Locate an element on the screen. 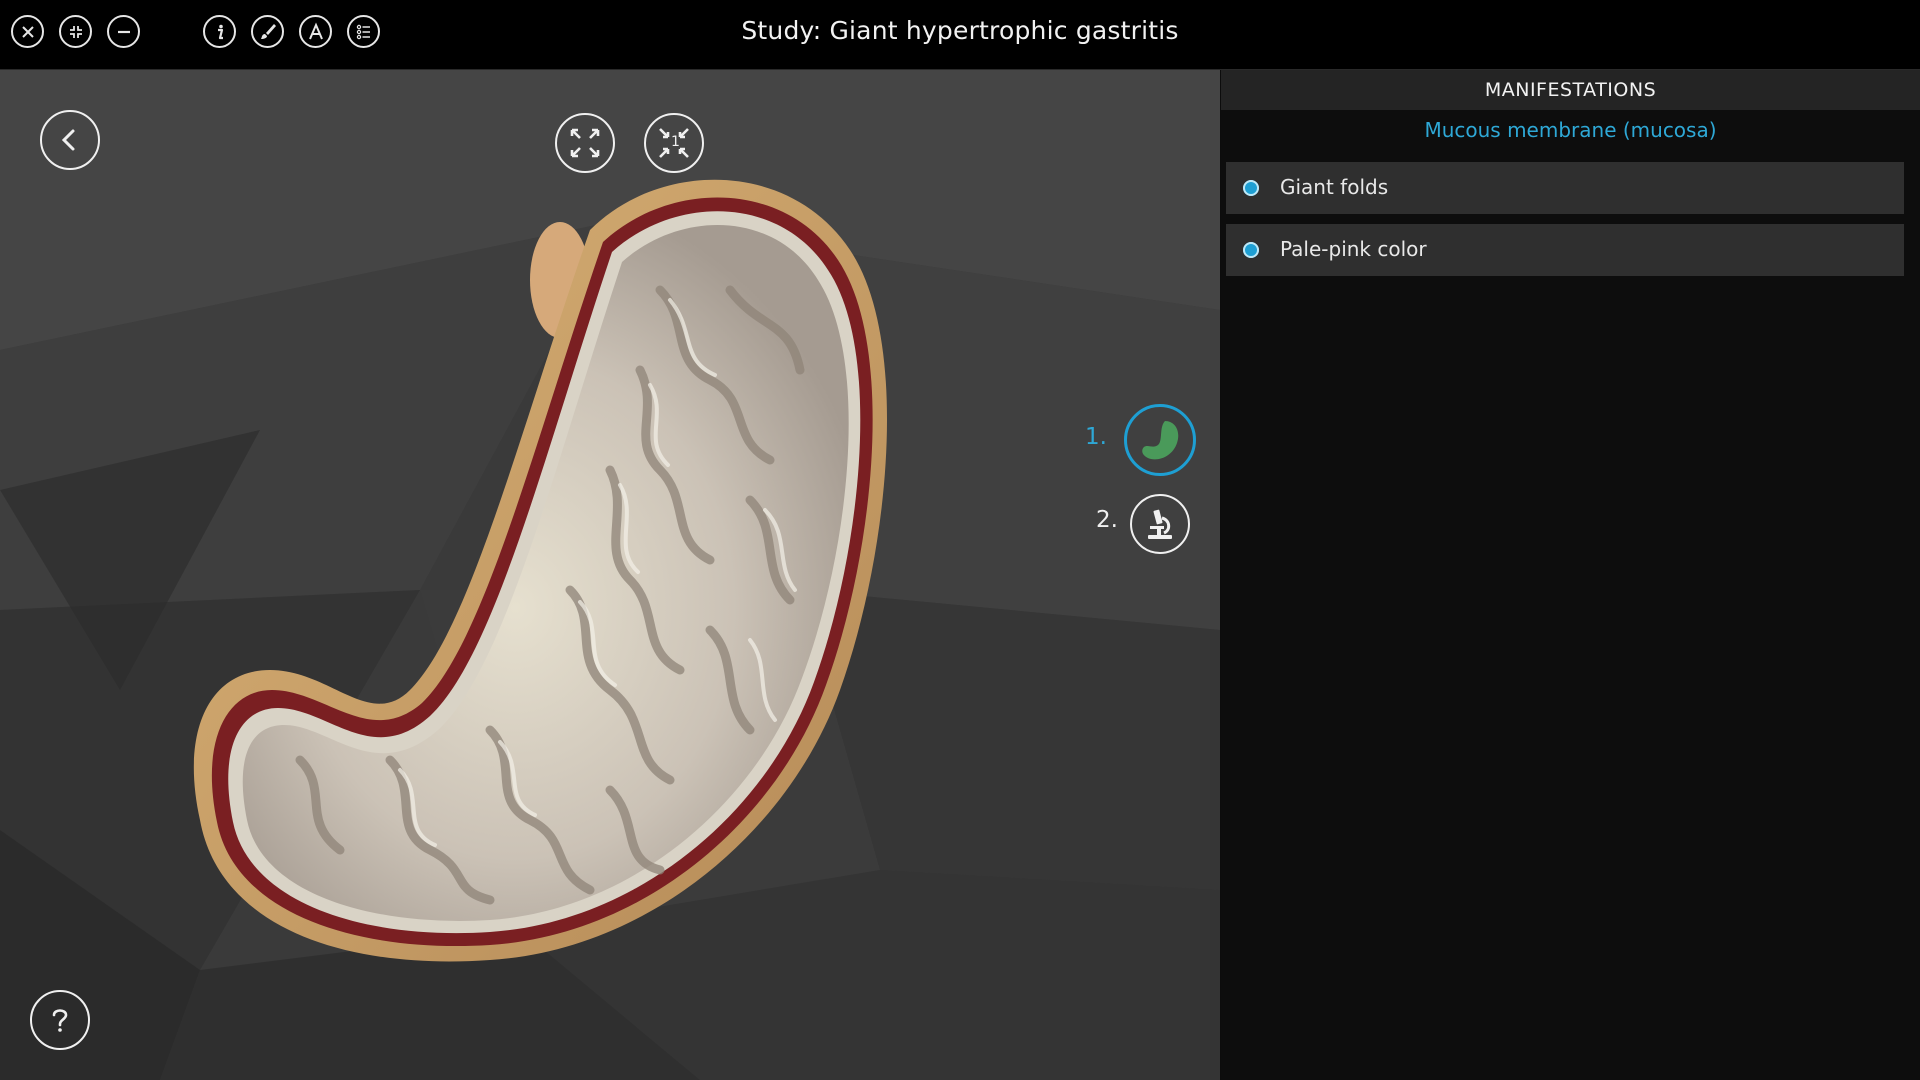 Image resolution: width=1920 pixels, height=1080 pixels. help-button is located at coordinates (60, 1020).